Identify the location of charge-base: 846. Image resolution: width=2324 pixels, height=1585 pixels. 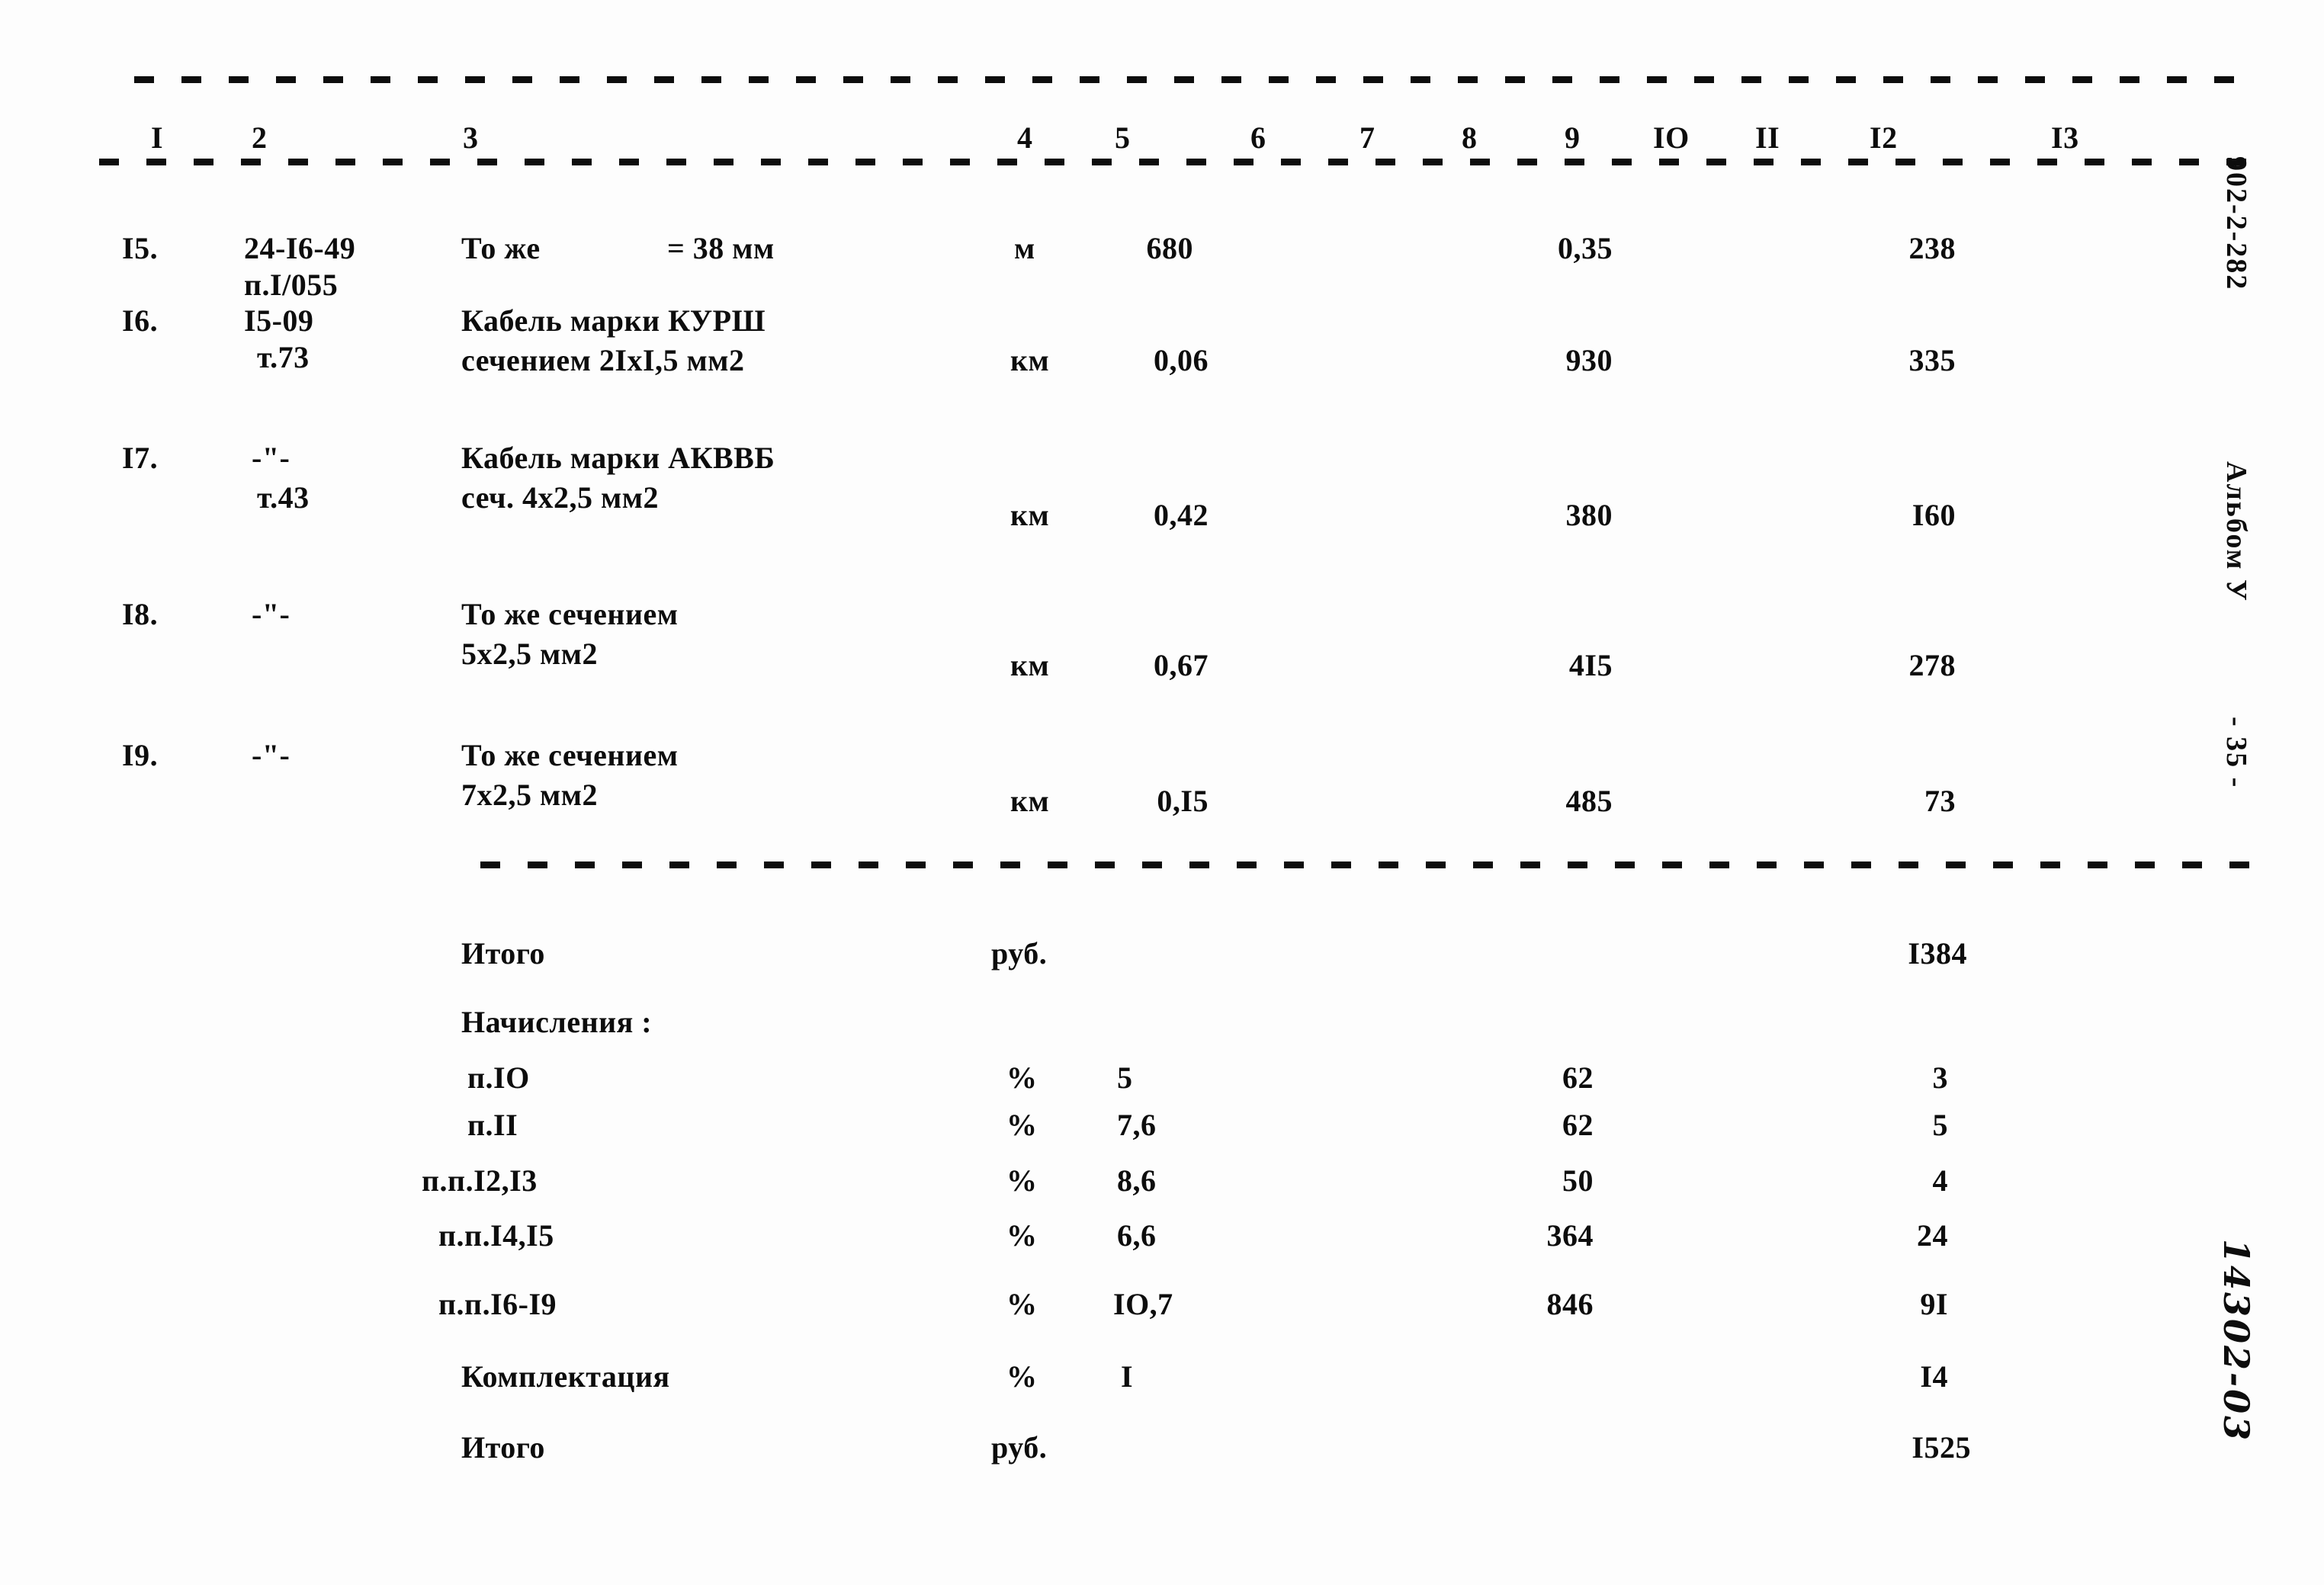
(1570, 1304).